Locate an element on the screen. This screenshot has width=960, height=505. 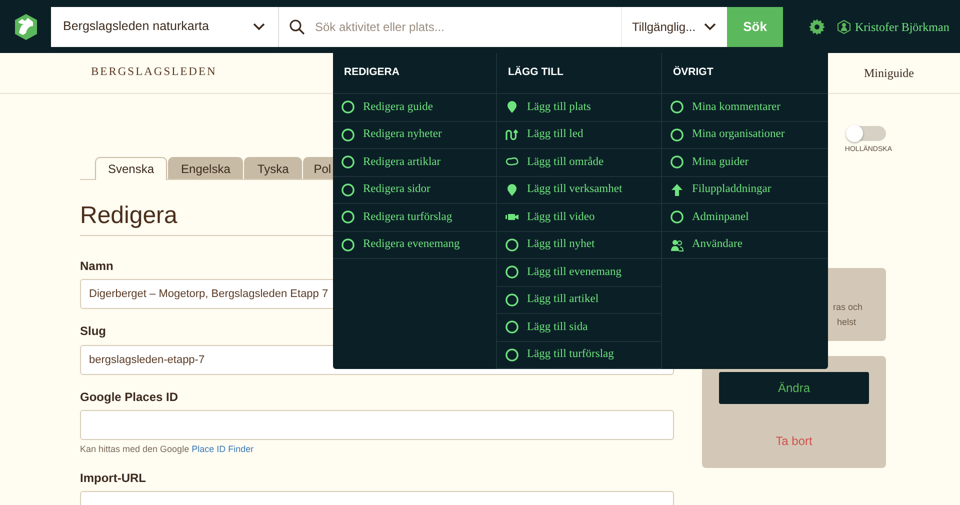
menu-heading: ÖVRIGT is located at coordinates (745, 73).